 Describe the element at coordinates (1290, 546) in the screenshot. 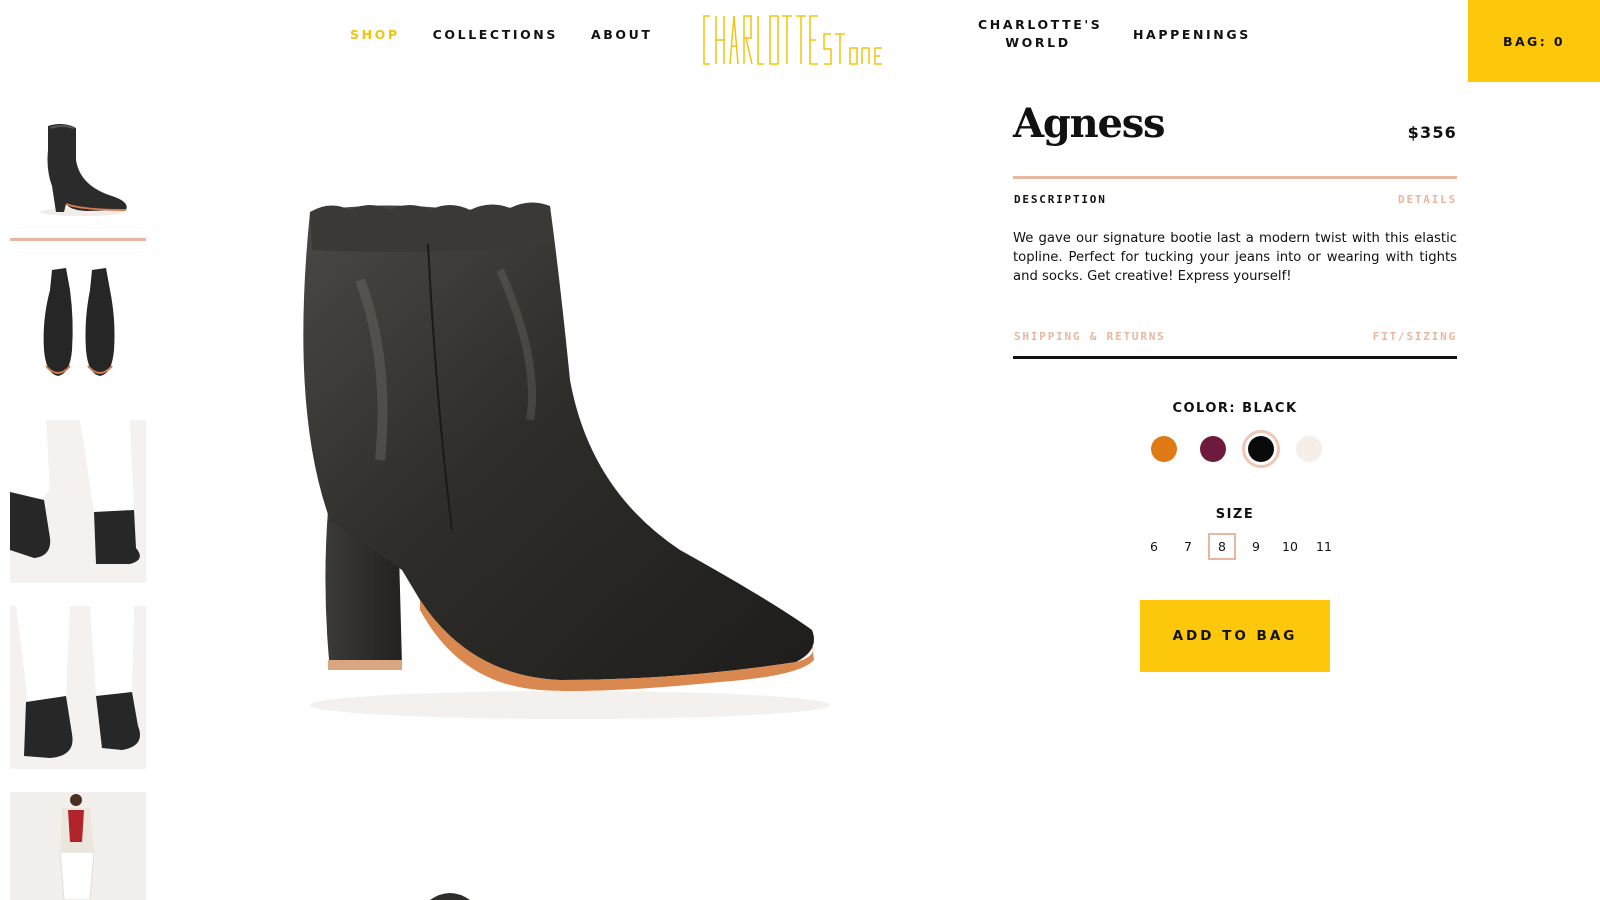

I see `size-option: 10` at that location.